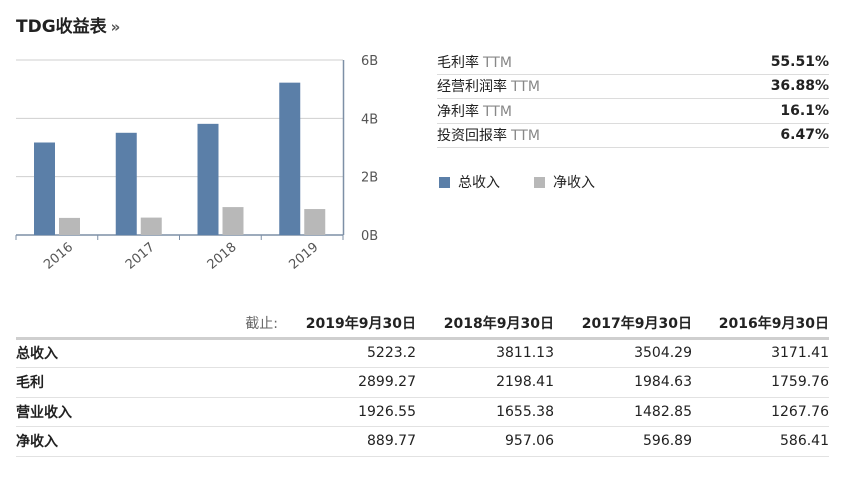 This screenshot has width=851, height=478. What do you see at coordinates (458, 111) in the screenshot?
I see `ratio-label: 净利率` at bounding box center [458, 111].